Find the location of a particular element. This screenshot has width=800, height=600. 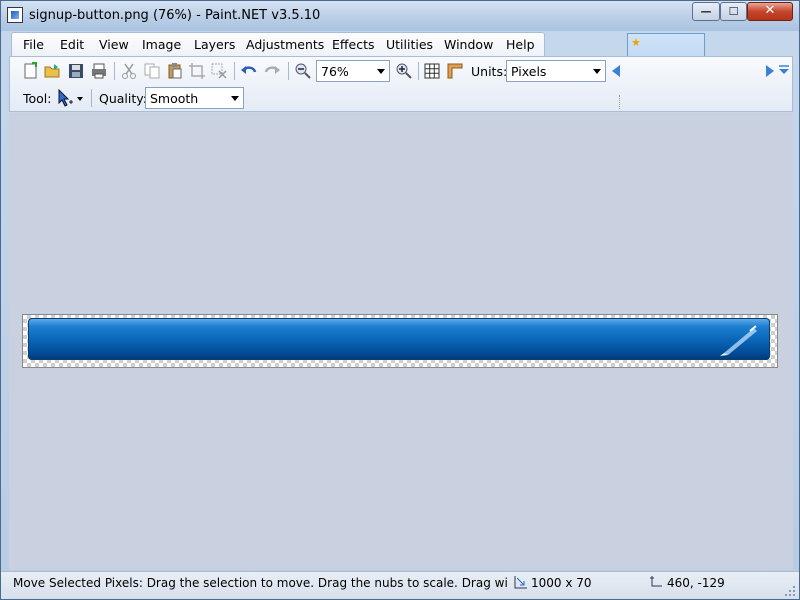

grid-icon is located at coordinates (432, 71).